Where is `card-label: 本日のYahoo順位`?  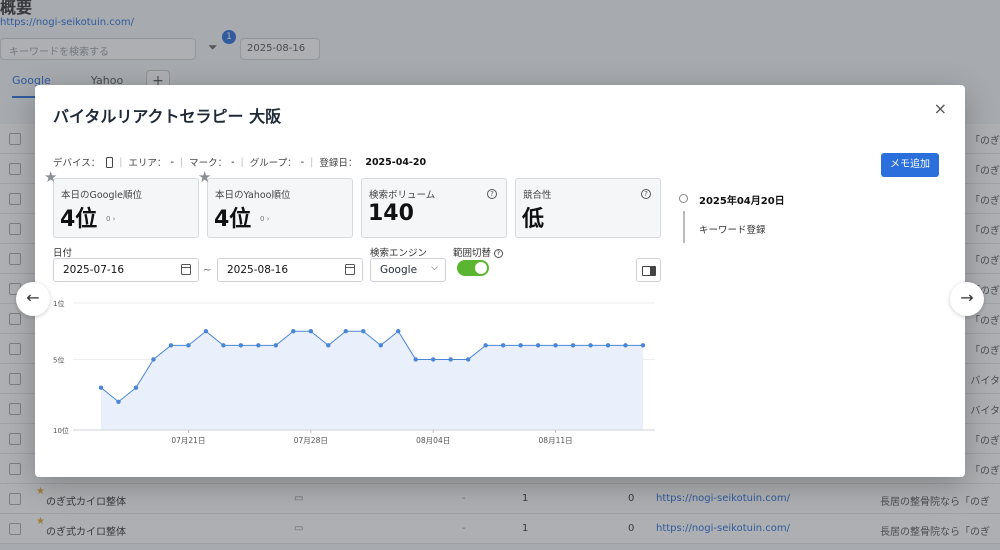
card-label: 本日のYahoo順位 is located at coordinates (253, 195).